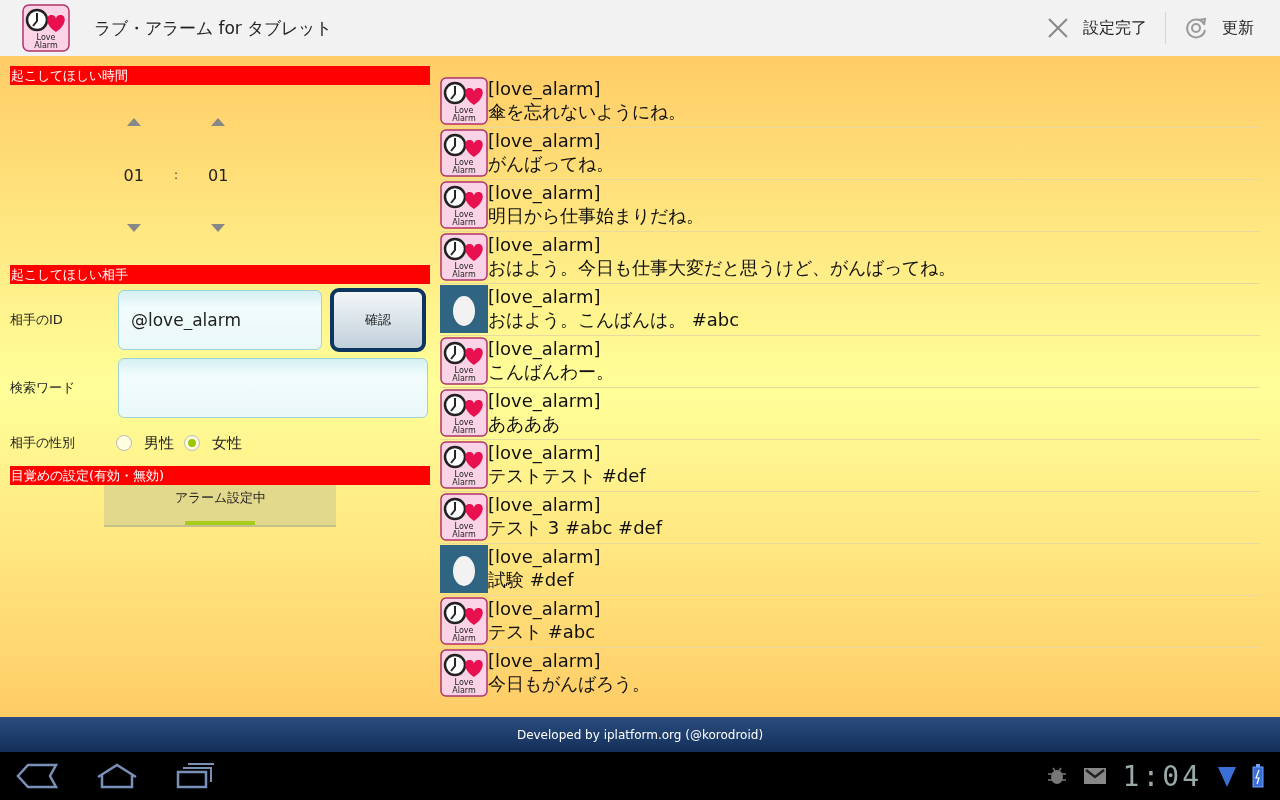  I want to click on search-word-field, so click(273, 388).